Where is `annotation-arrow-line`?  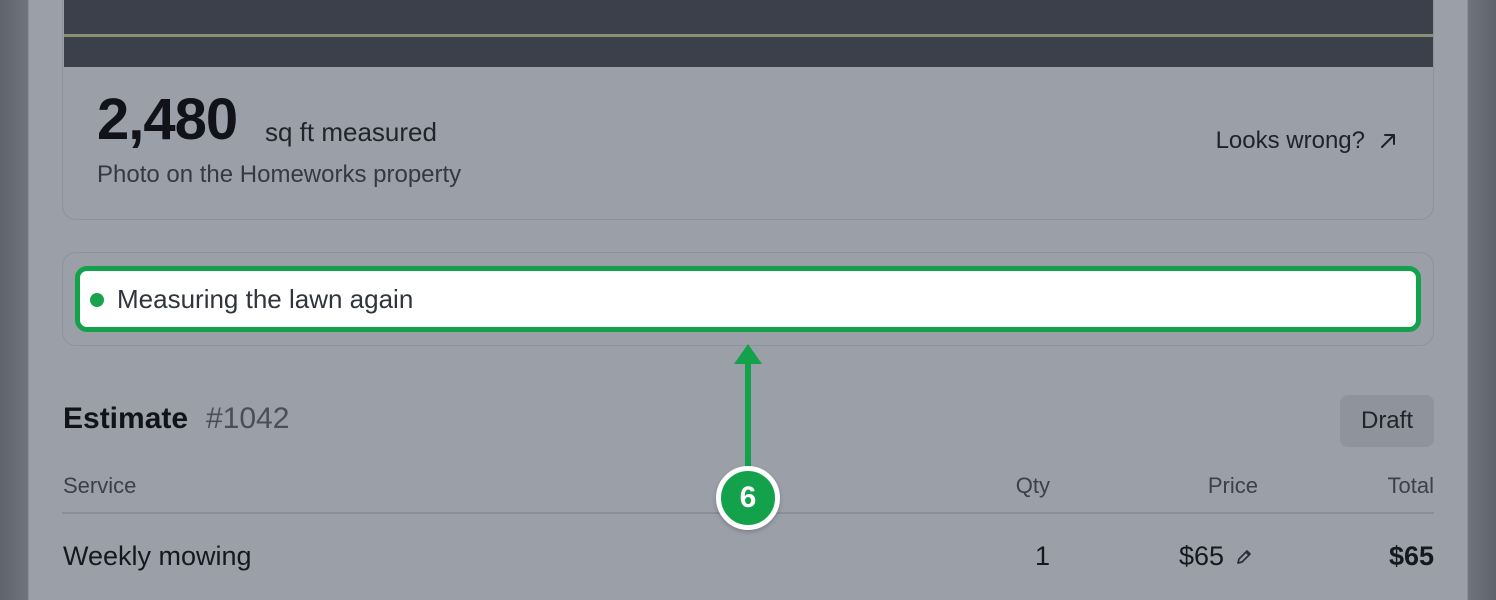 annotation-arrow-line is located at coordinates (748, 414).